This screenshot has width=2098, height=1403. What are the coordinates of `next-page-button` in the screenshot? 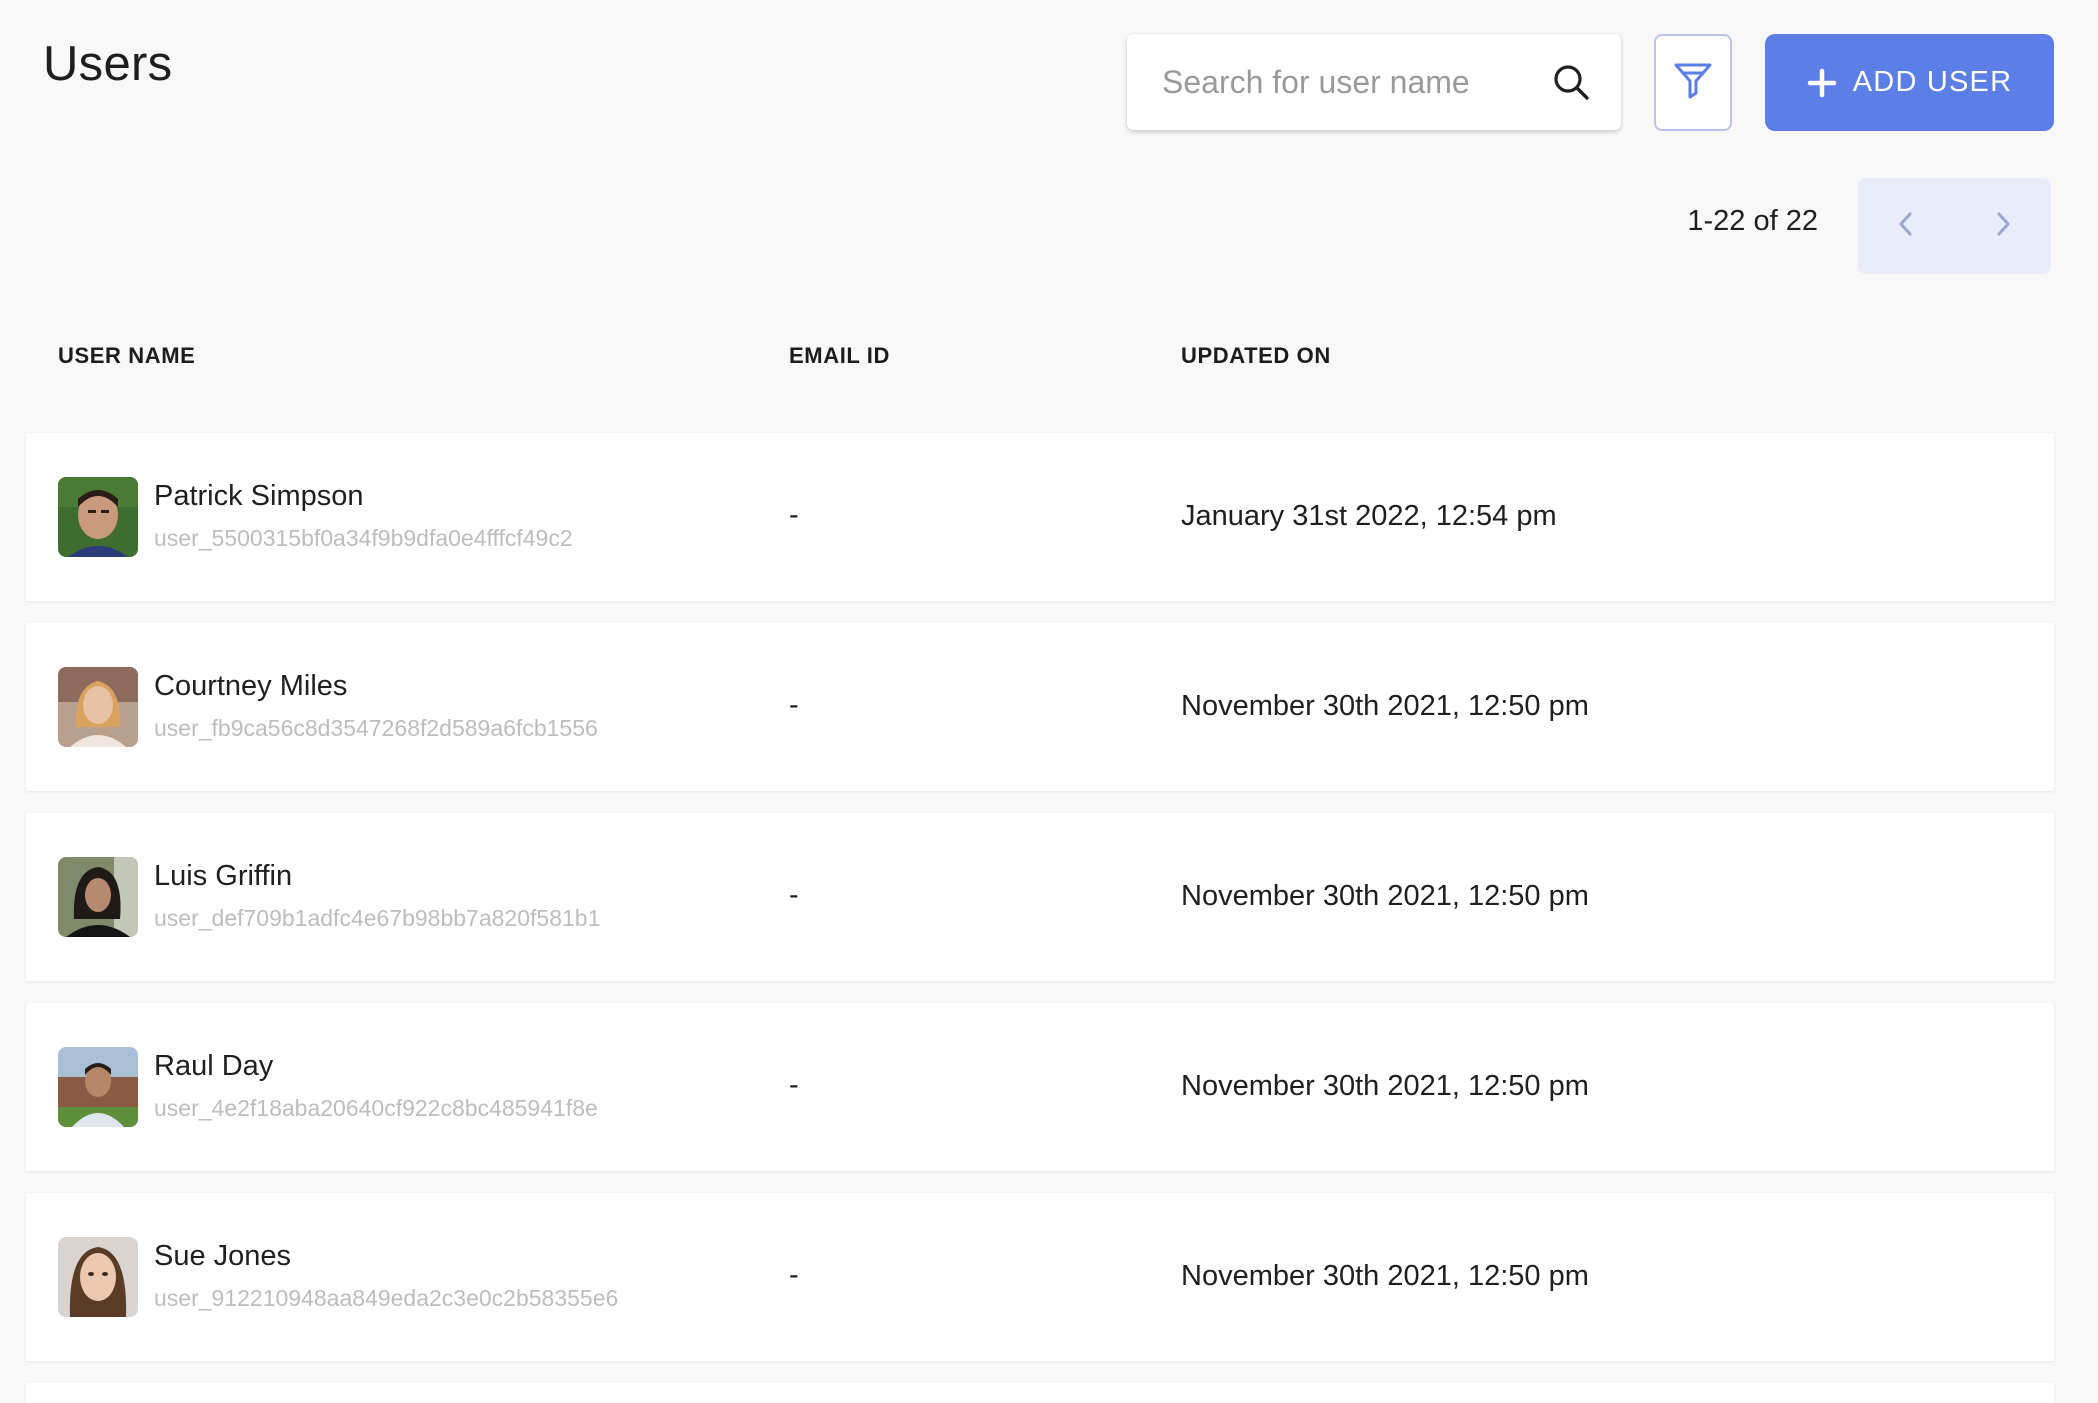 It's located at (2003, 226).